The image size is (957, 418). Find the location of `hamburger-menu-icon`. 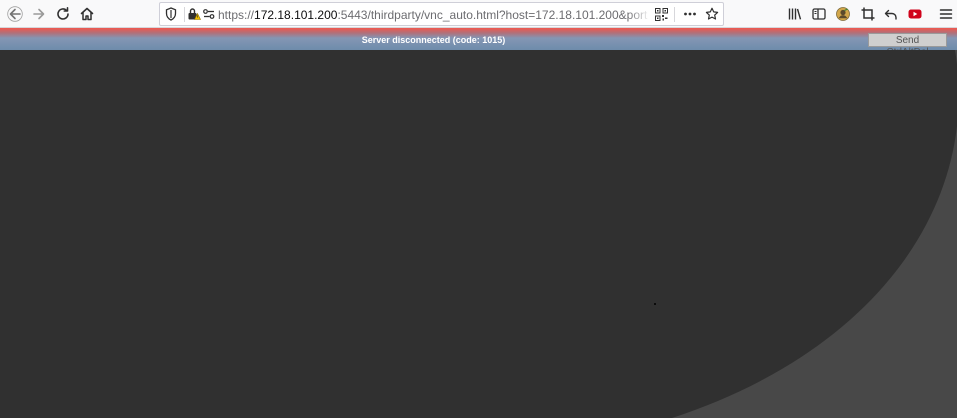

hamburger-menu-icon is located at coordinates (946, 14).